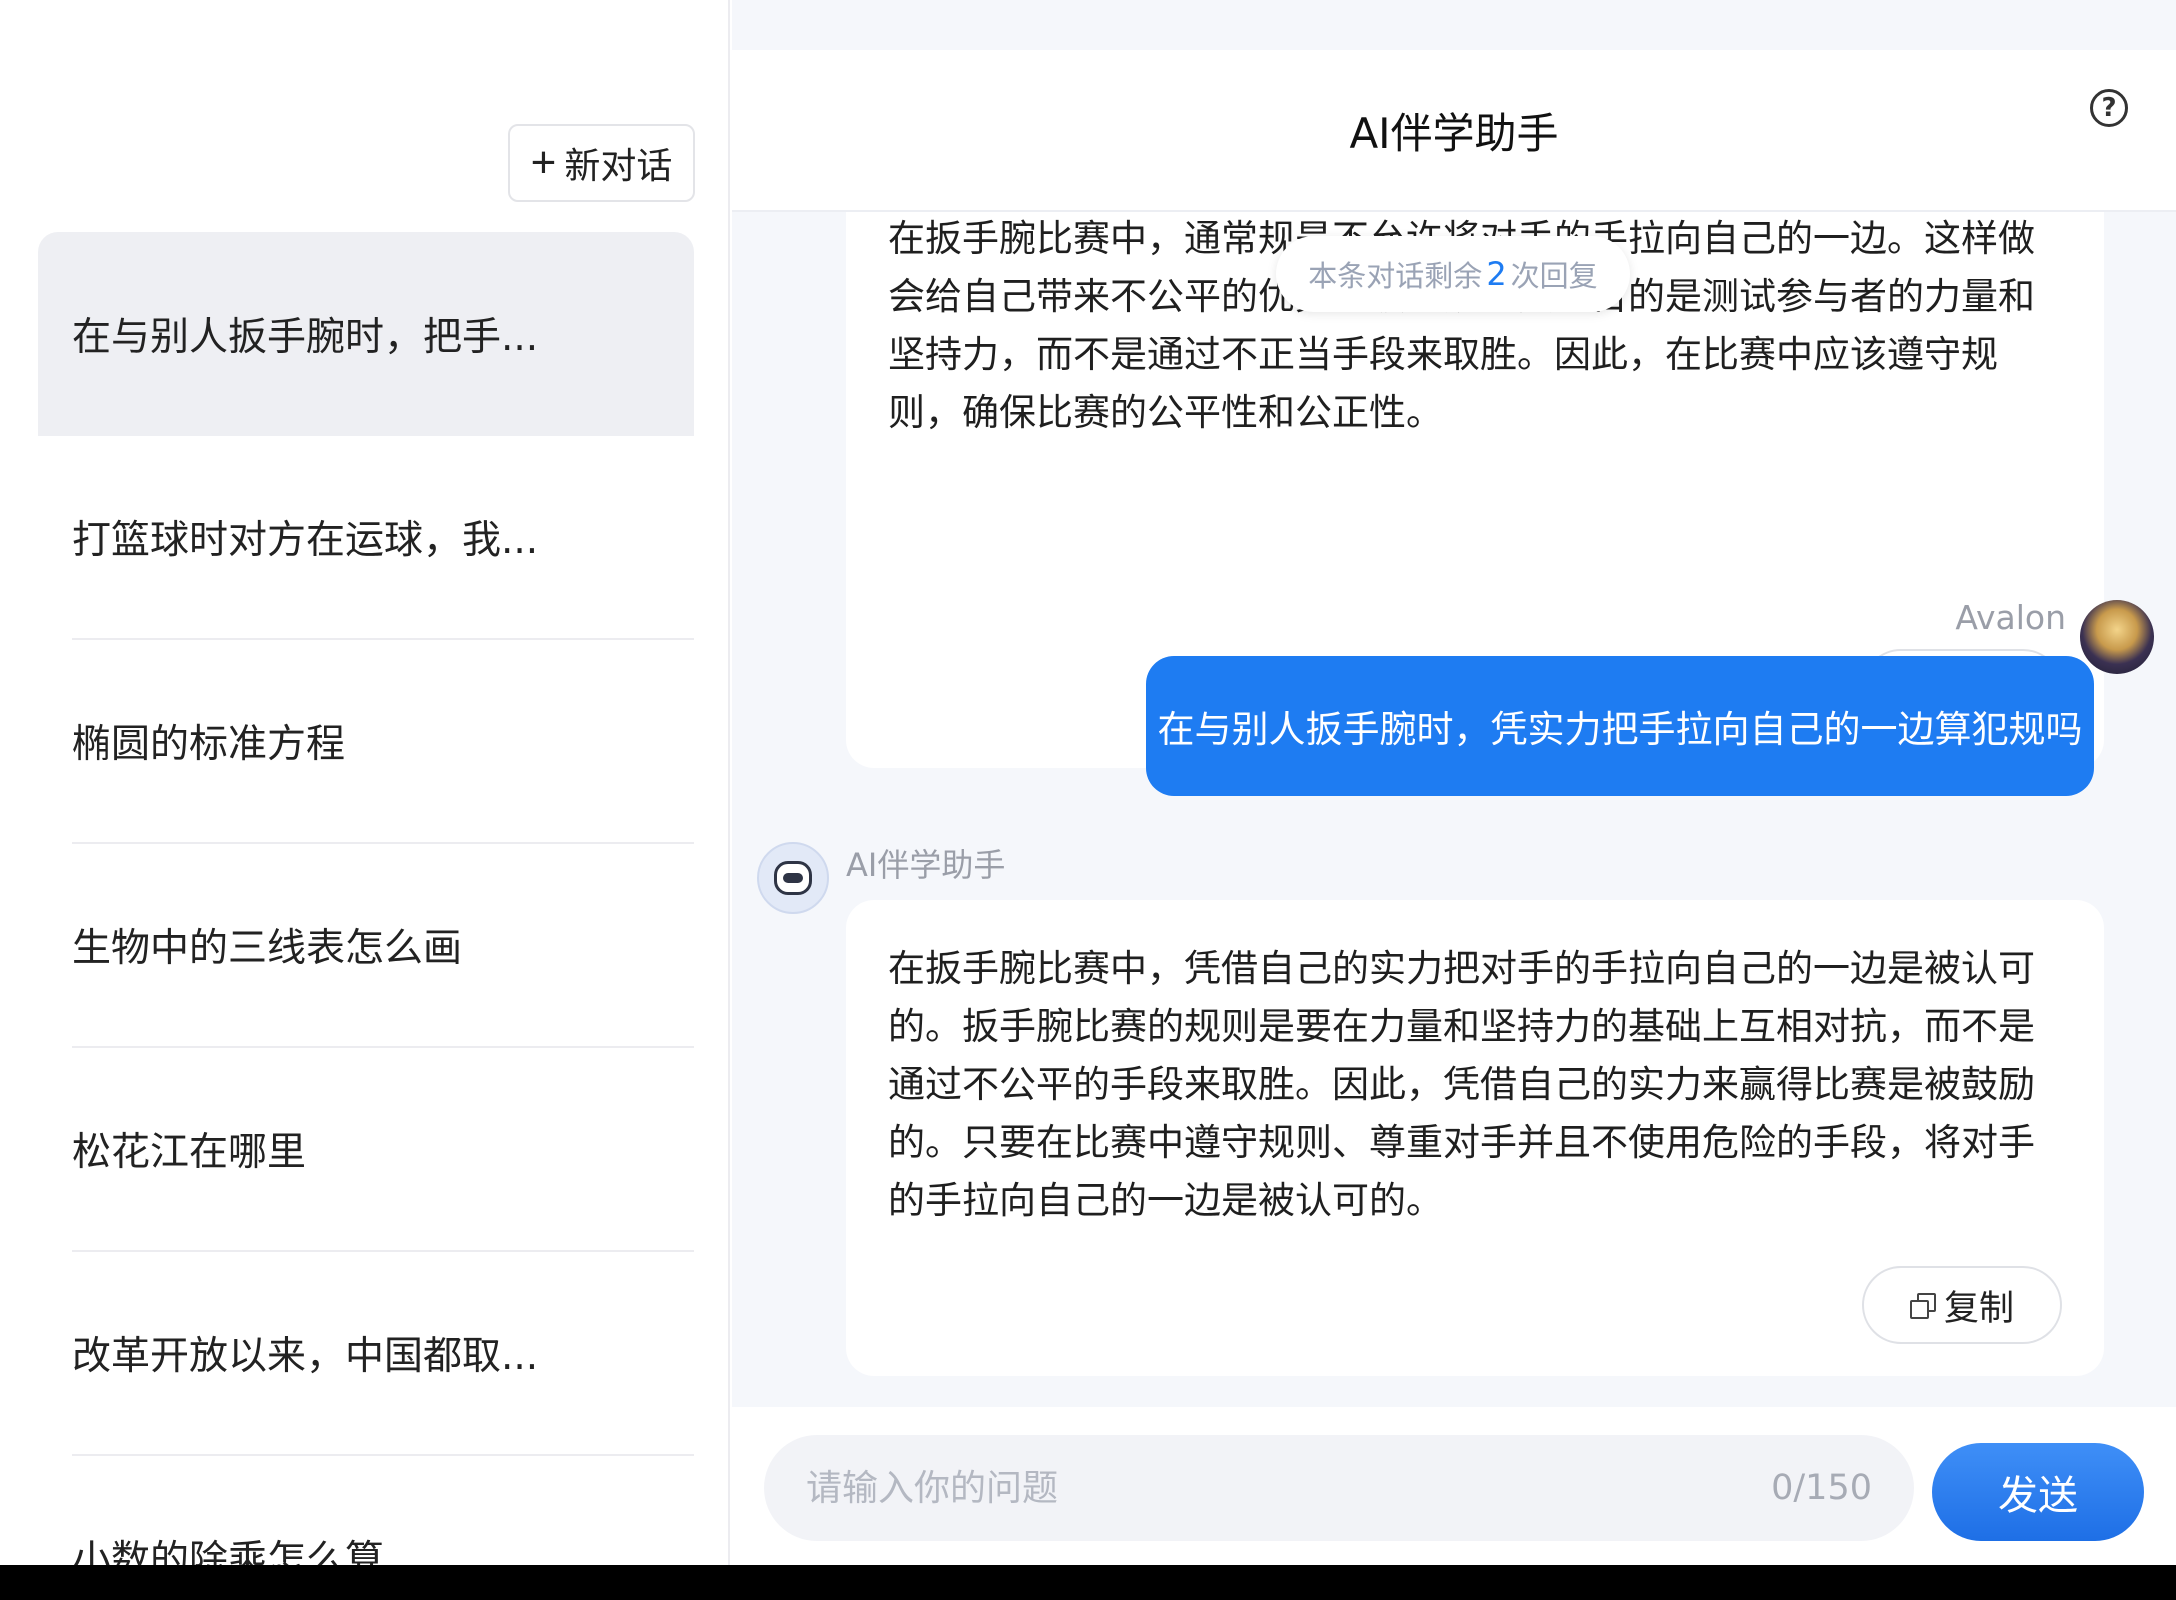  I want to click on conversation-item: 椭圆的标准方程, so click(383, 742).